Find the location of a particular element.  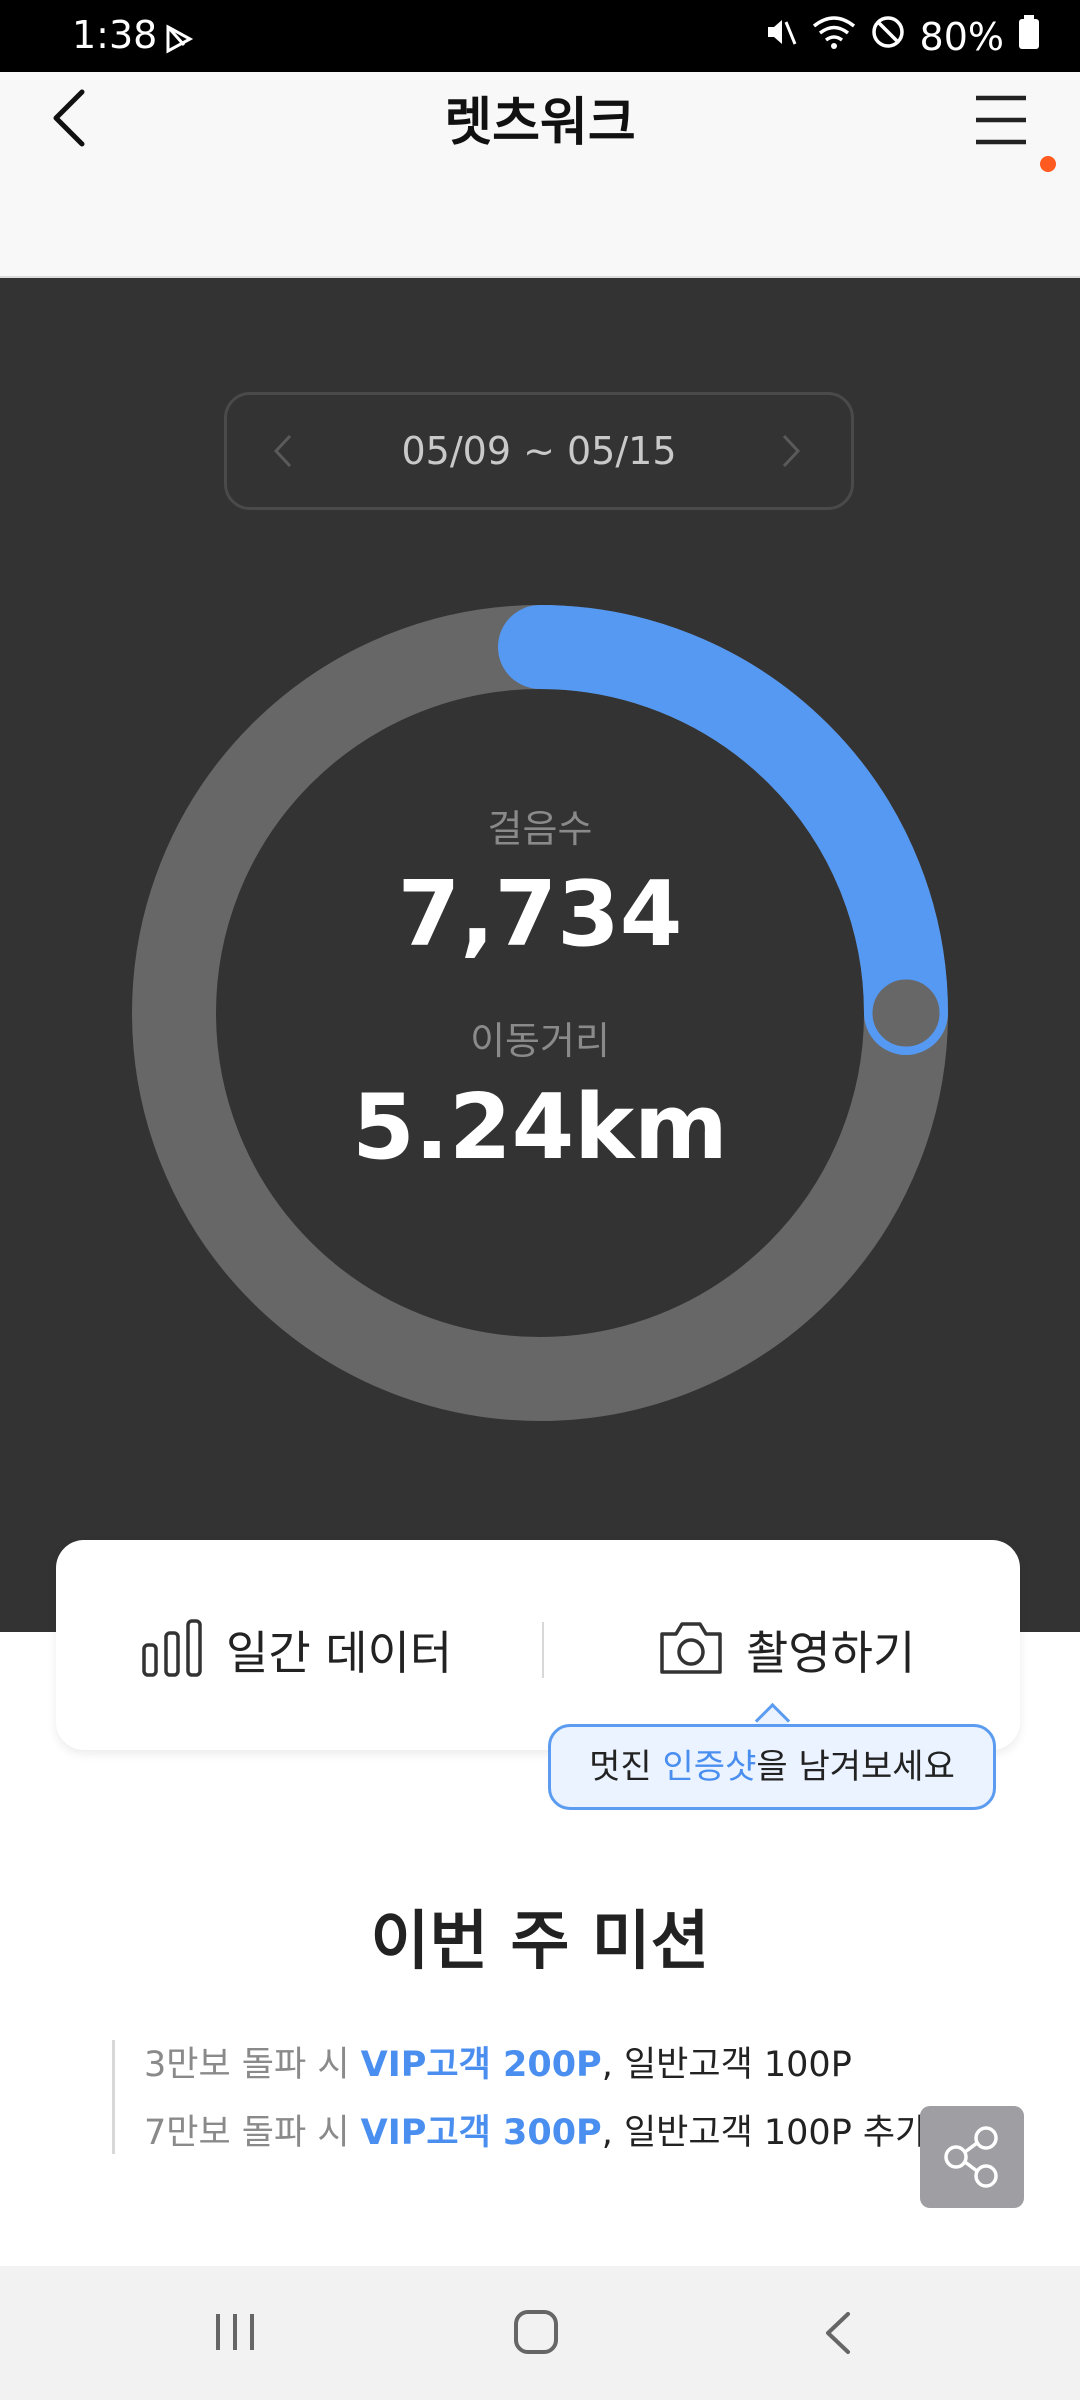

notification-dot is located at coordinates (1048, 164).